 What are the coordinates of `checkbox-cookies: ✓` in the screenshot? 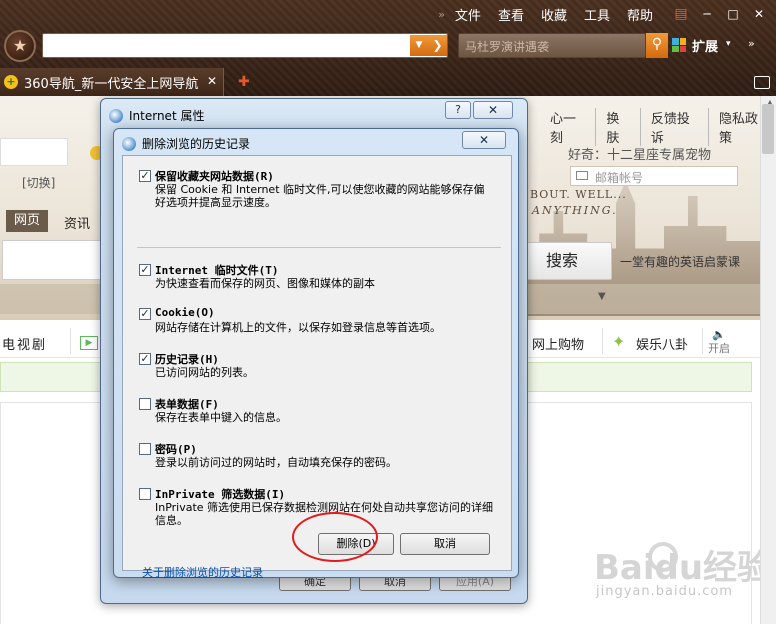 It's located at (145, 314).